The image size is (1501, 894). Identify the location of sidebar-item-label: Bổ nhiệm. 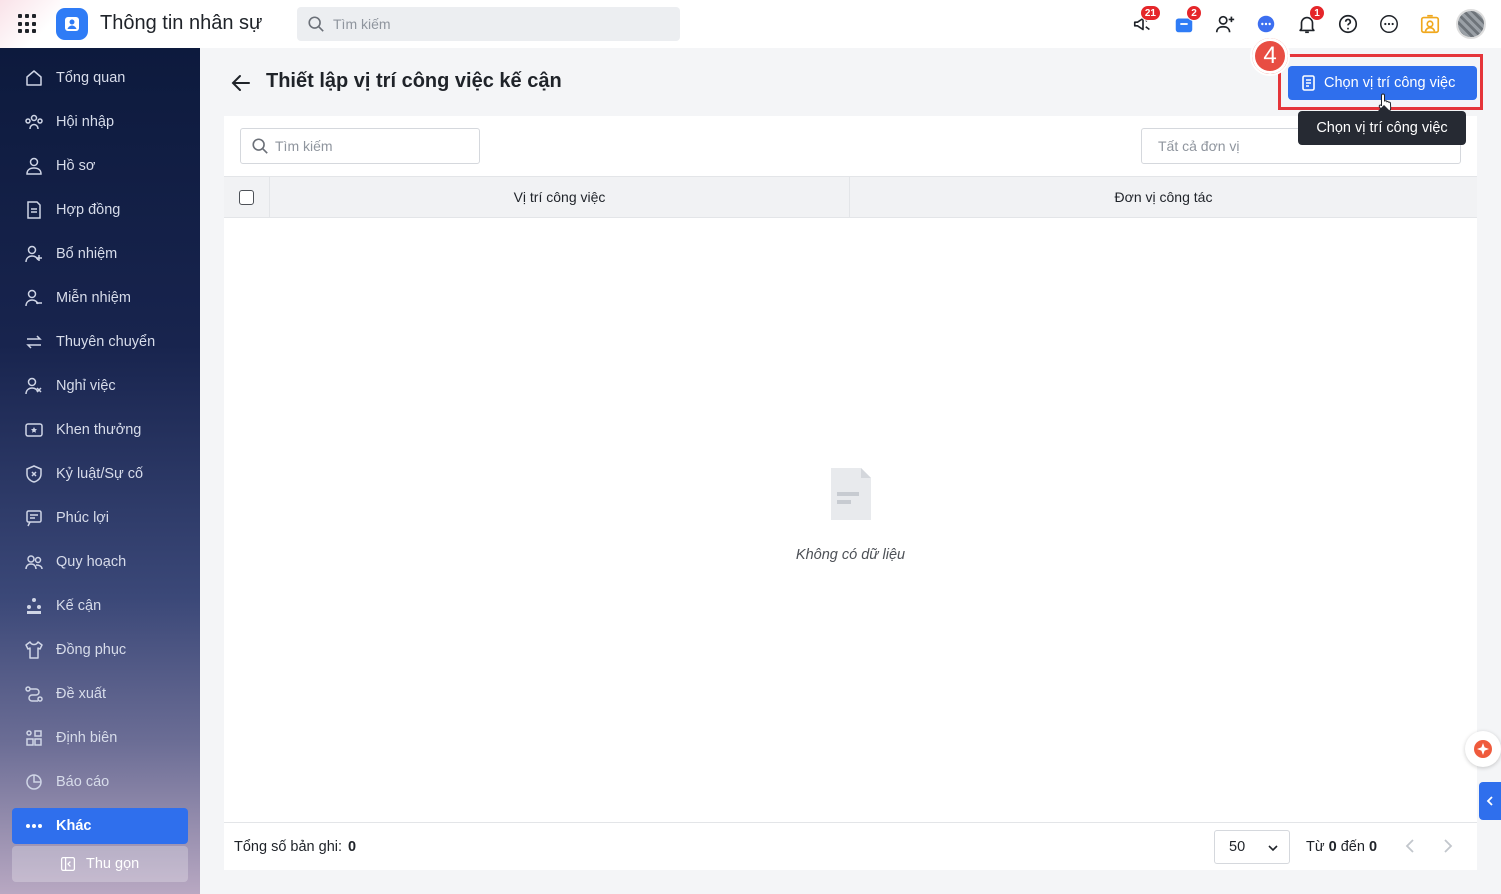
(87, 254).